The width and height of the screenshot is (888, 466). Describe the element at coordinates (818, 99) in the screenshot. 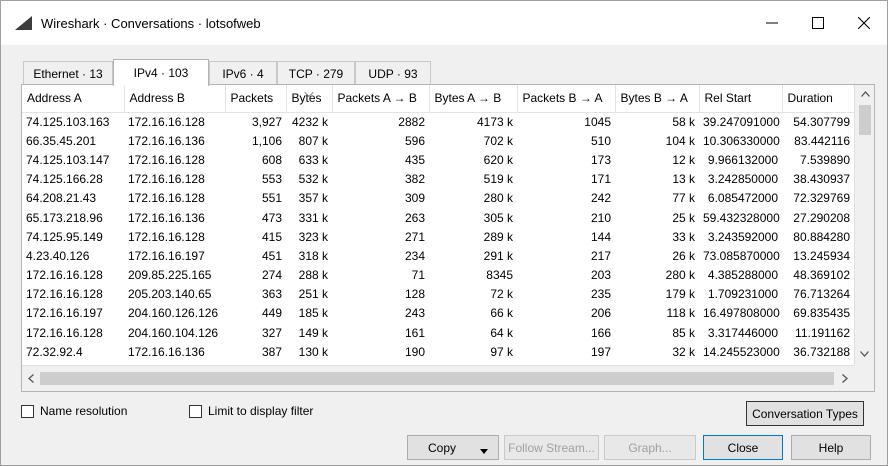

I see `col-header-duration: Duration` at that location.